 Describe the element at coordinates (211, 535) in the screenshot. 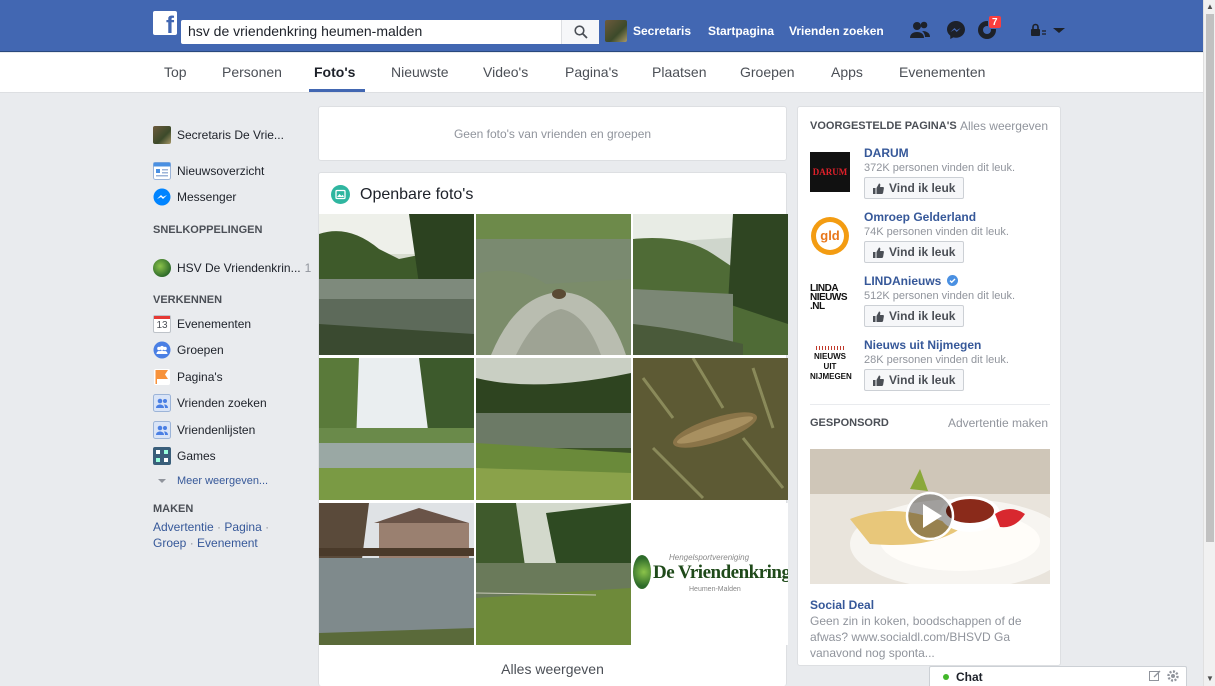

I see `create-links: Advertentie · Pagina · Groep · Evenement` at that location.